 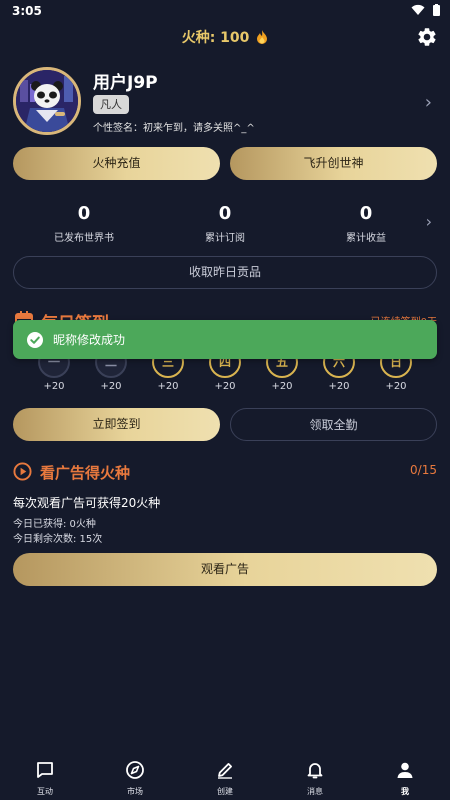 I want to click on stat-published: 0 已发布世界书, so click(x=84, y=223).